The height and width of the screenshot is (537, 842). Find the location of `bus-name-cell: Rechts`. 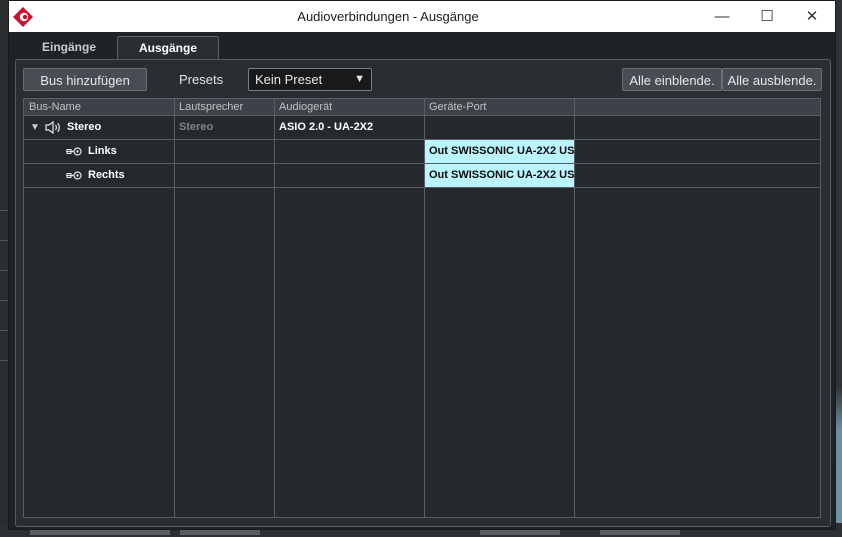

bus-name-cell: Rechts is located at coordinates (106, 175).